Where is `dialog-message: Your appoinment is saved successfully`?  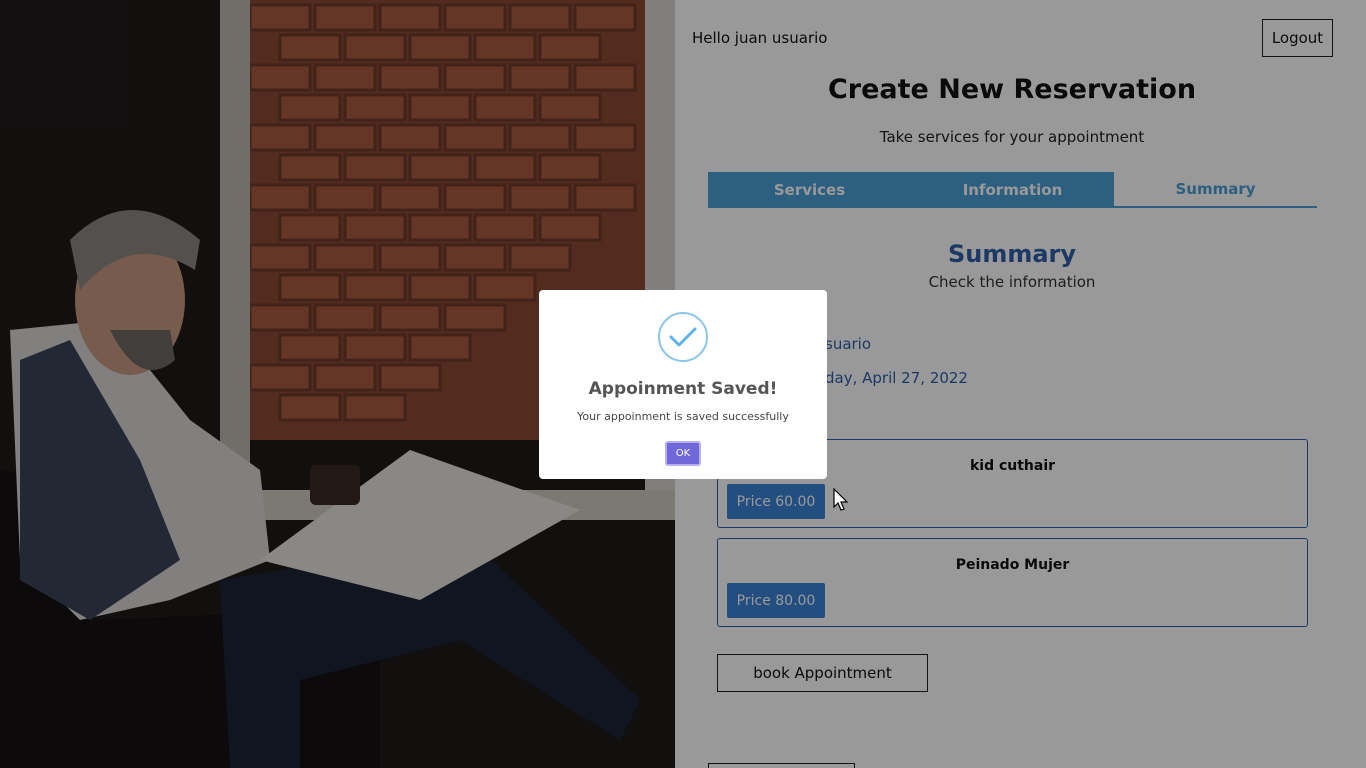 dialog-message: Your appoinment is saved successfully is located at coordinates (683, 416).